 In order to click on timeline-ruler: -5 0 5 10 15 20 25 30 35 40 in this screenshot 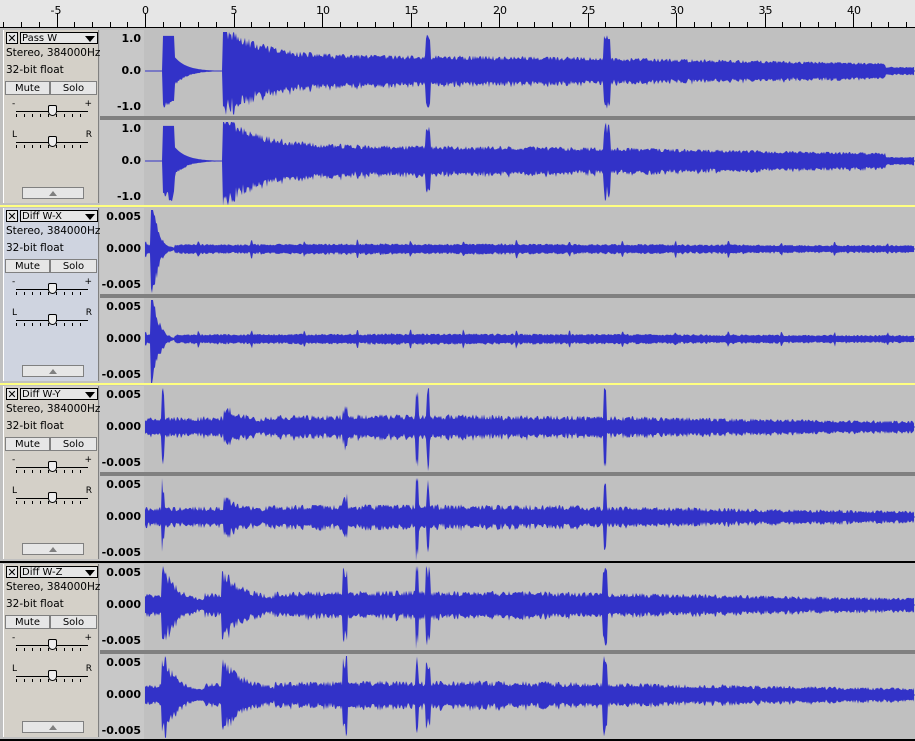, I will do `click(457, 14)`.